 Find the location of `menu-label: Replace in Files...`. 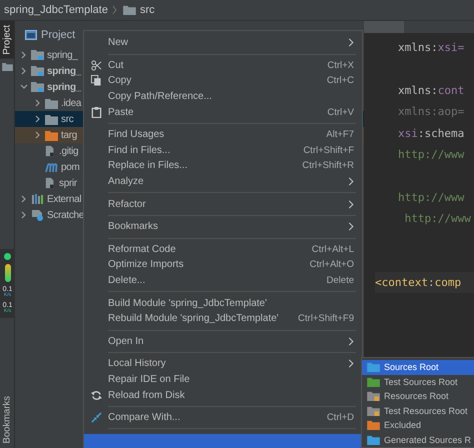

menu-label: Replace in Files... is located at coordinates (148, 166).